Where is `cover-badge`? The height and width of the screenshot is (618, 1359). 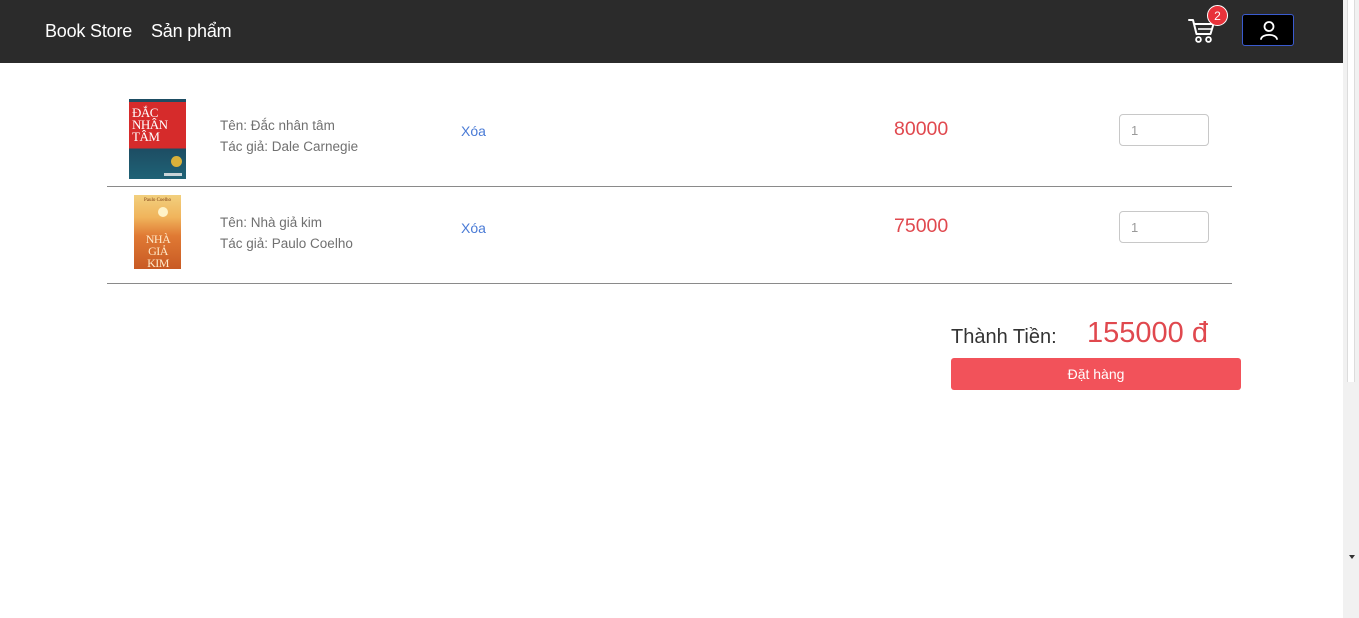 cover-badge is located at coordinates (176, 161).